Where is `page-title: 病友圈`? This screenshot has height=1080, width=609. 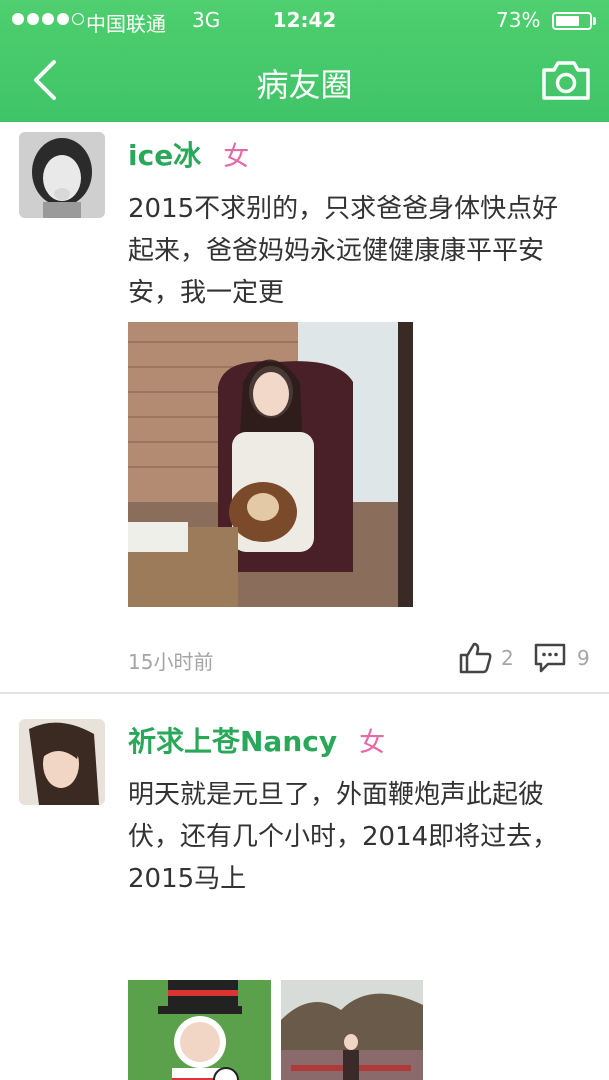 page-title: 病友圈 is located at coordinates (304, 85).